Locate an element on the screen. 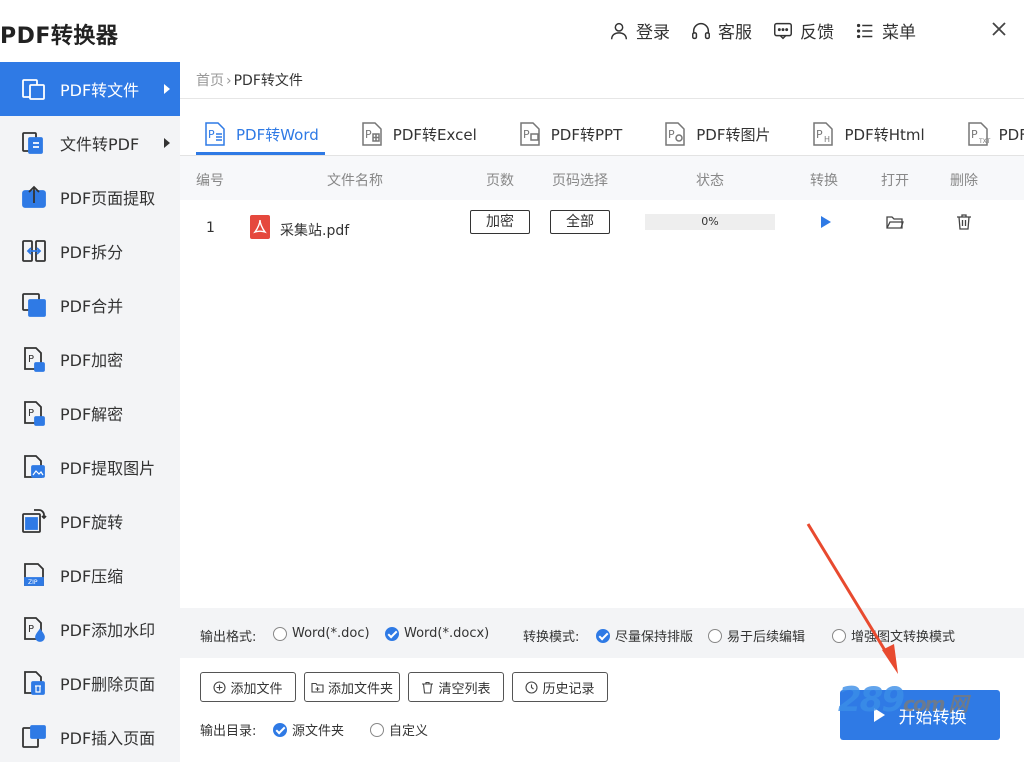 This screenshot has height=762, width=1024. tab-pdf-to-image: P PDF转图片 is located at coordinates (716, 134).